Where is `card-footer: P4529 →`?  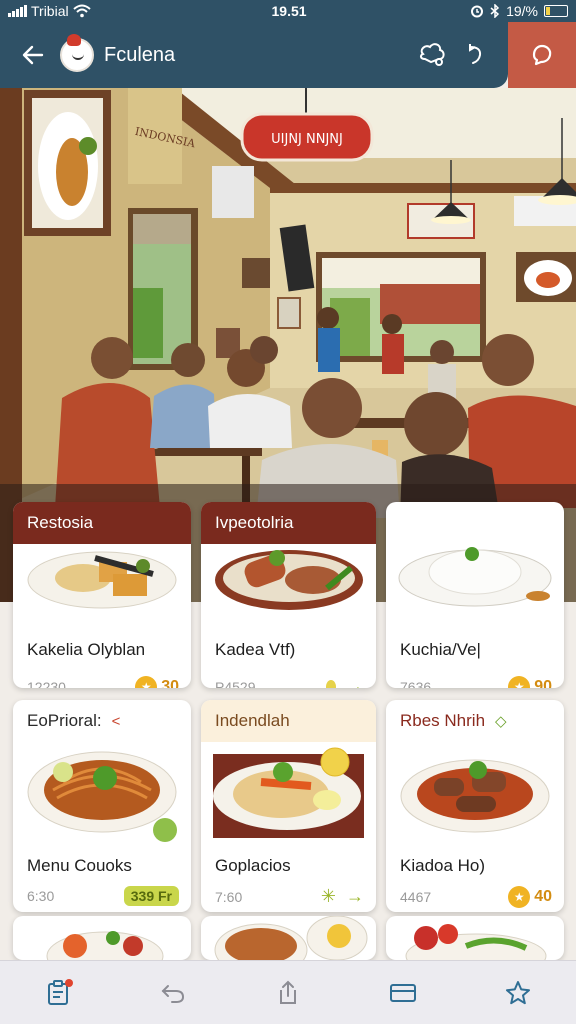
card-footer: P4529 → is located at coordinates (288, 674).